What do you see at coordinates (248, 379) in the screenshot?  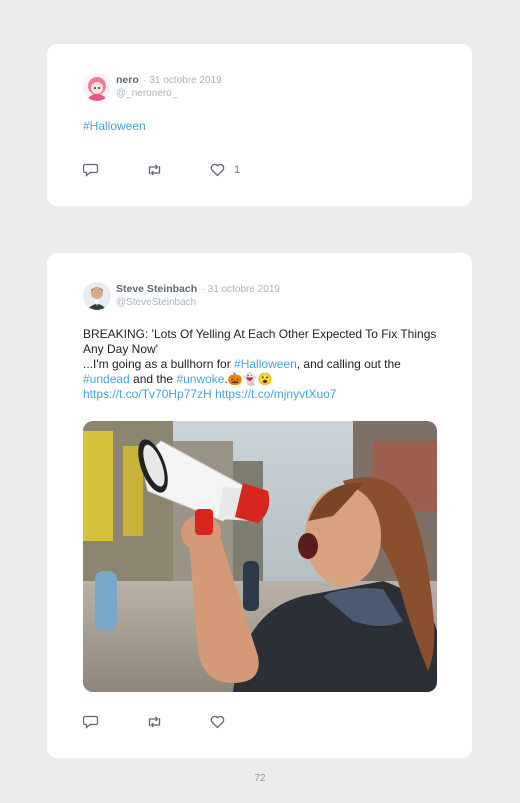 I see `emoji-segment: .🎃👻😮` at bounding box center [248, 379].